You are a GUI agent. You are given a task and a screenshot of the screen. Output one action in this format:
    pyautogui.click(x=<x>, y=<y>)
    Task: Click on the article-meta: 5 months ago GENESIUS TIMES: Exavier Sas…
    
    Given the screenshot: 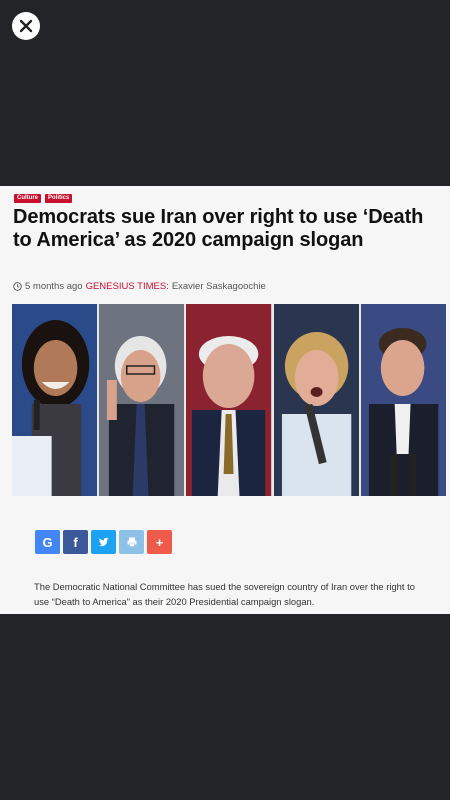 What is the action you would take?
    pyautogui.click(x=139, y=286)
    